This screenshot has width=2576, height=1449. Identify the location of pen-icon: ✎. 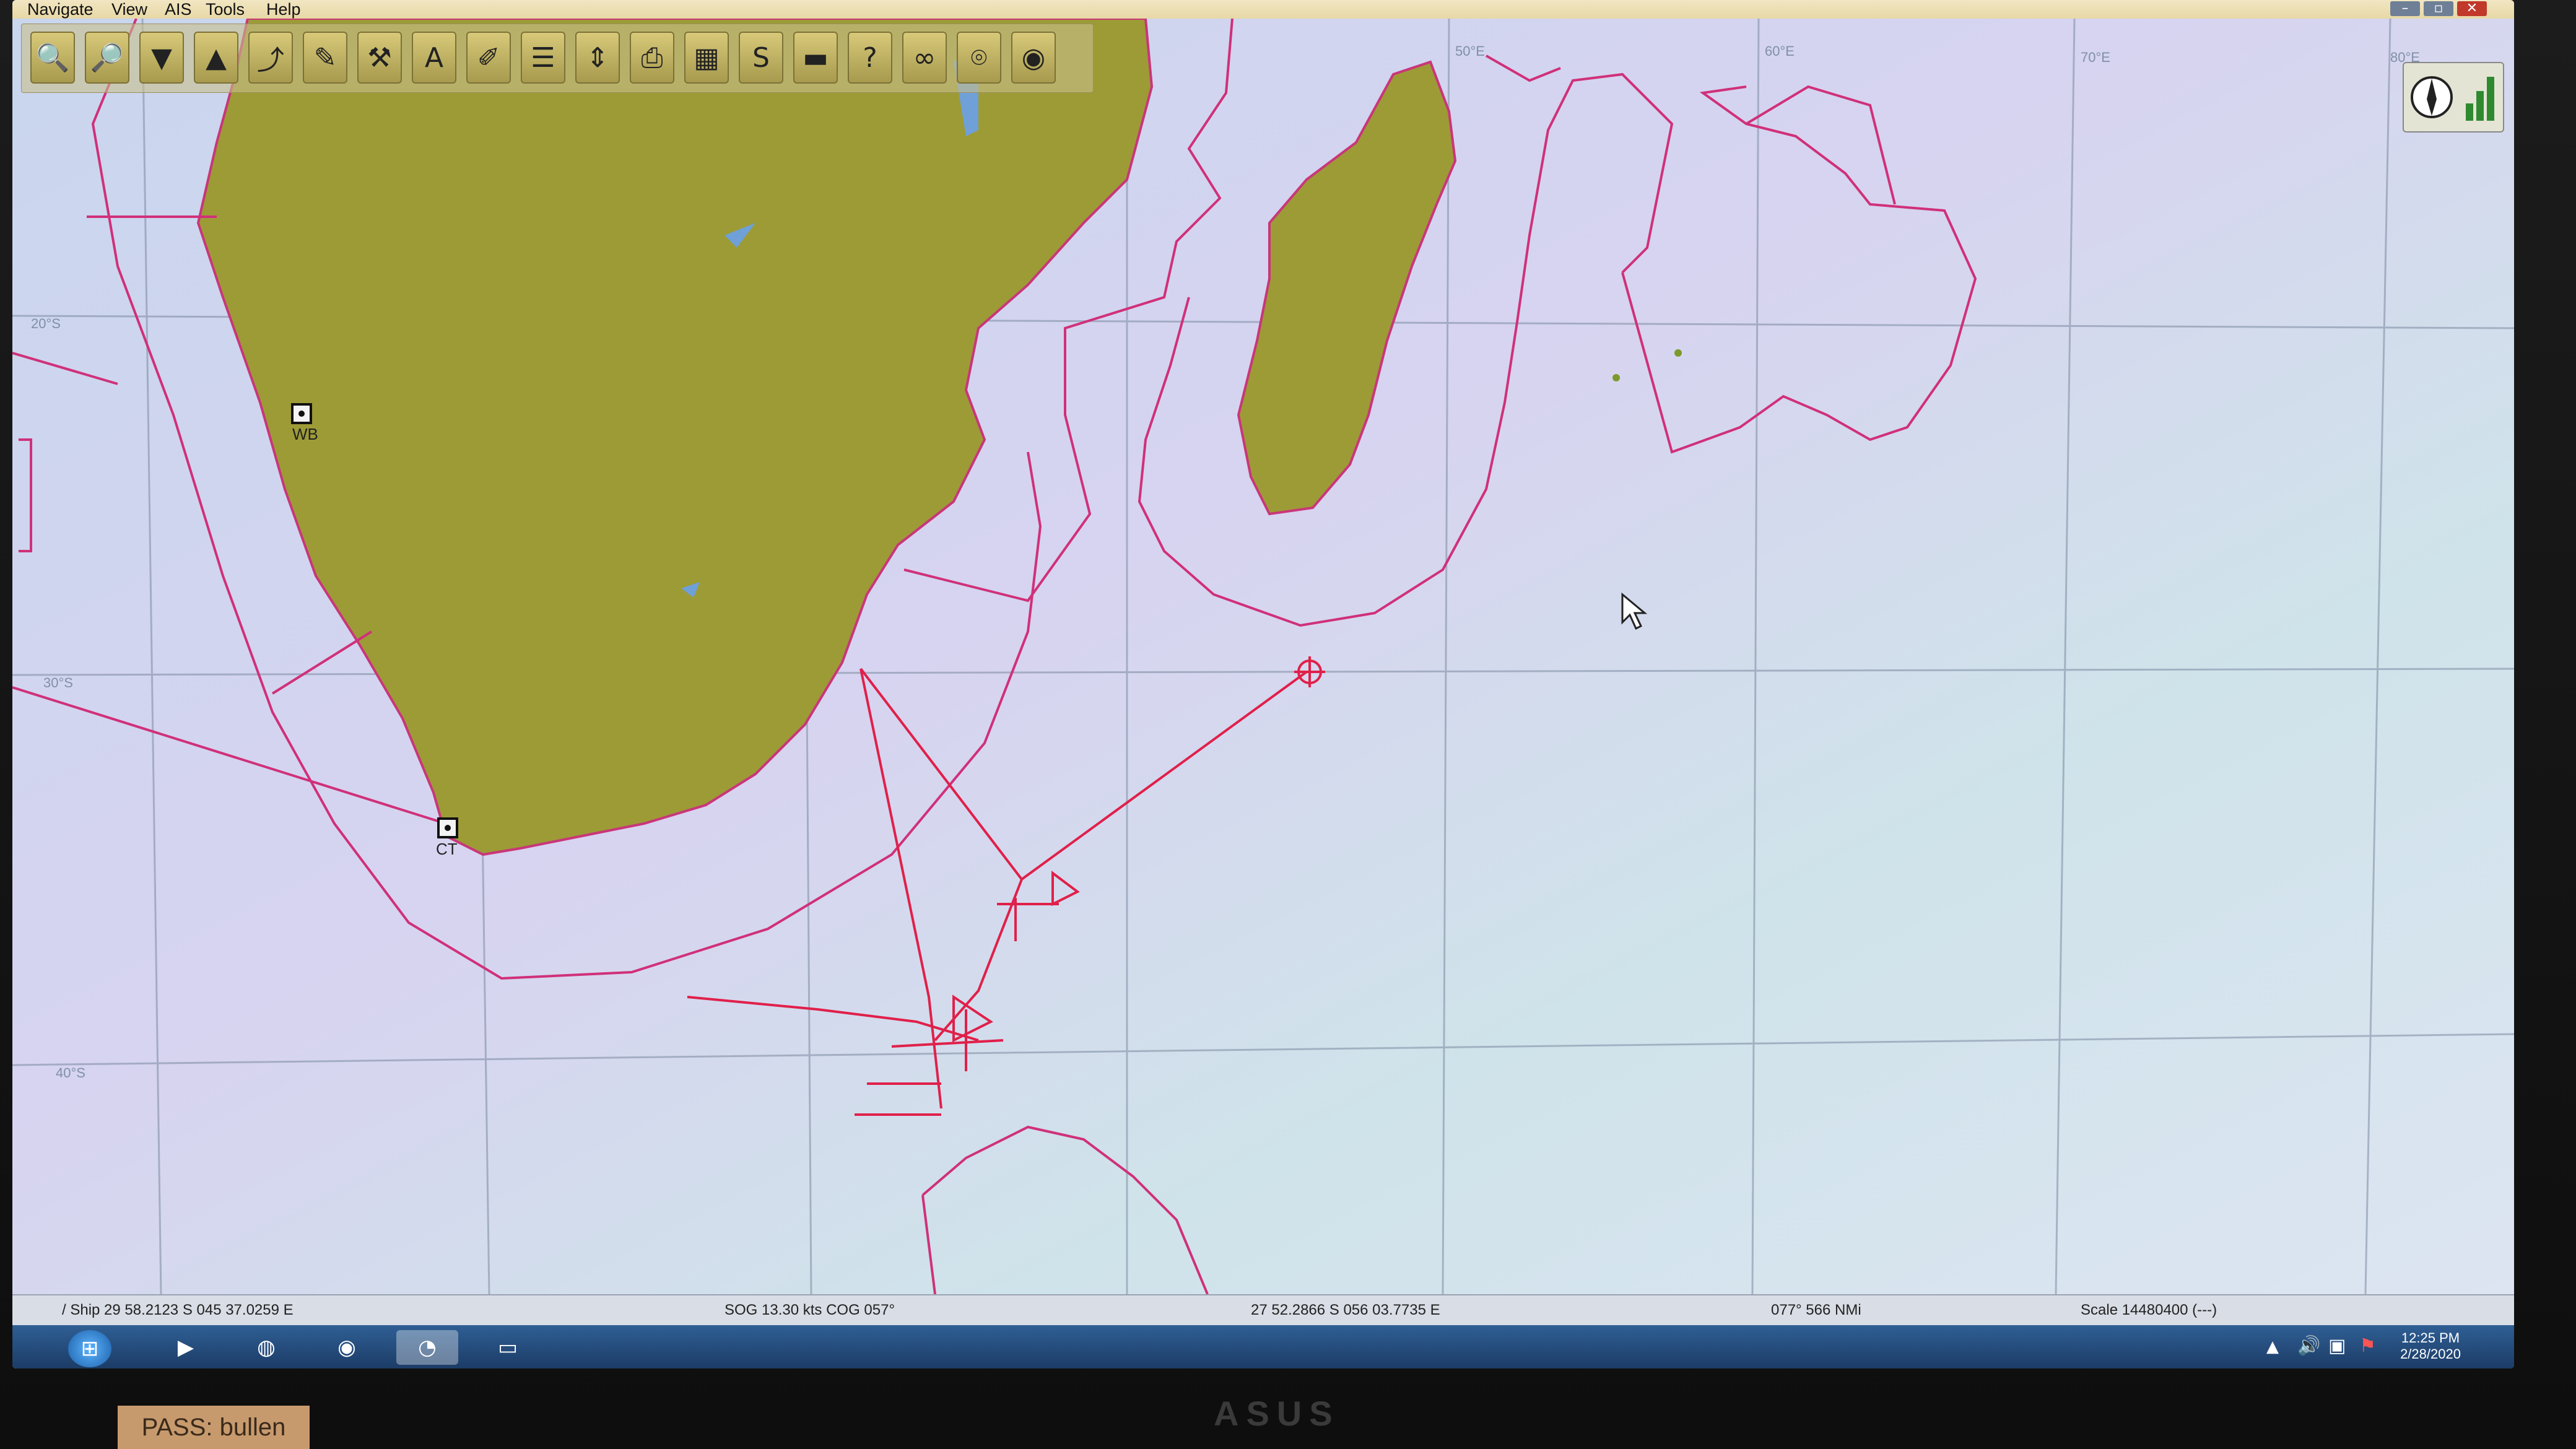
(325, 58).